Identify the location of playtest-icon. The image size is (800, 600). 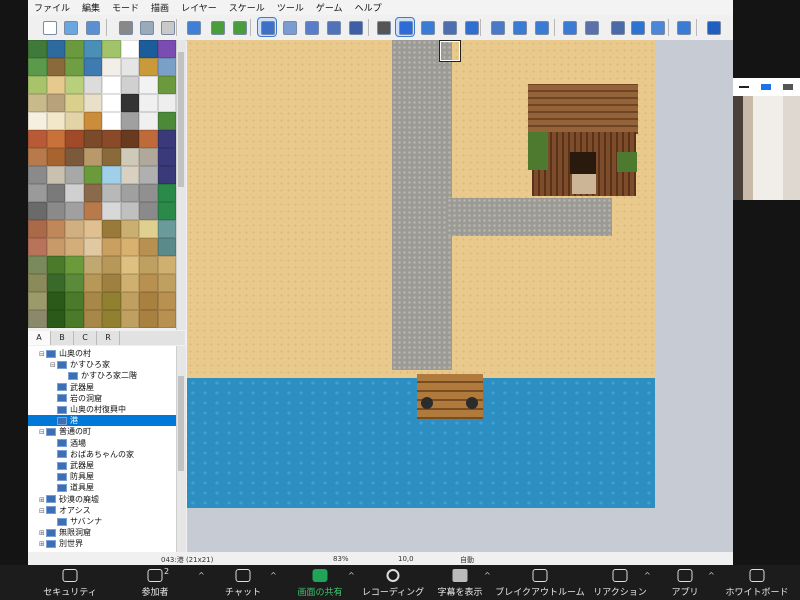
(713, 27).